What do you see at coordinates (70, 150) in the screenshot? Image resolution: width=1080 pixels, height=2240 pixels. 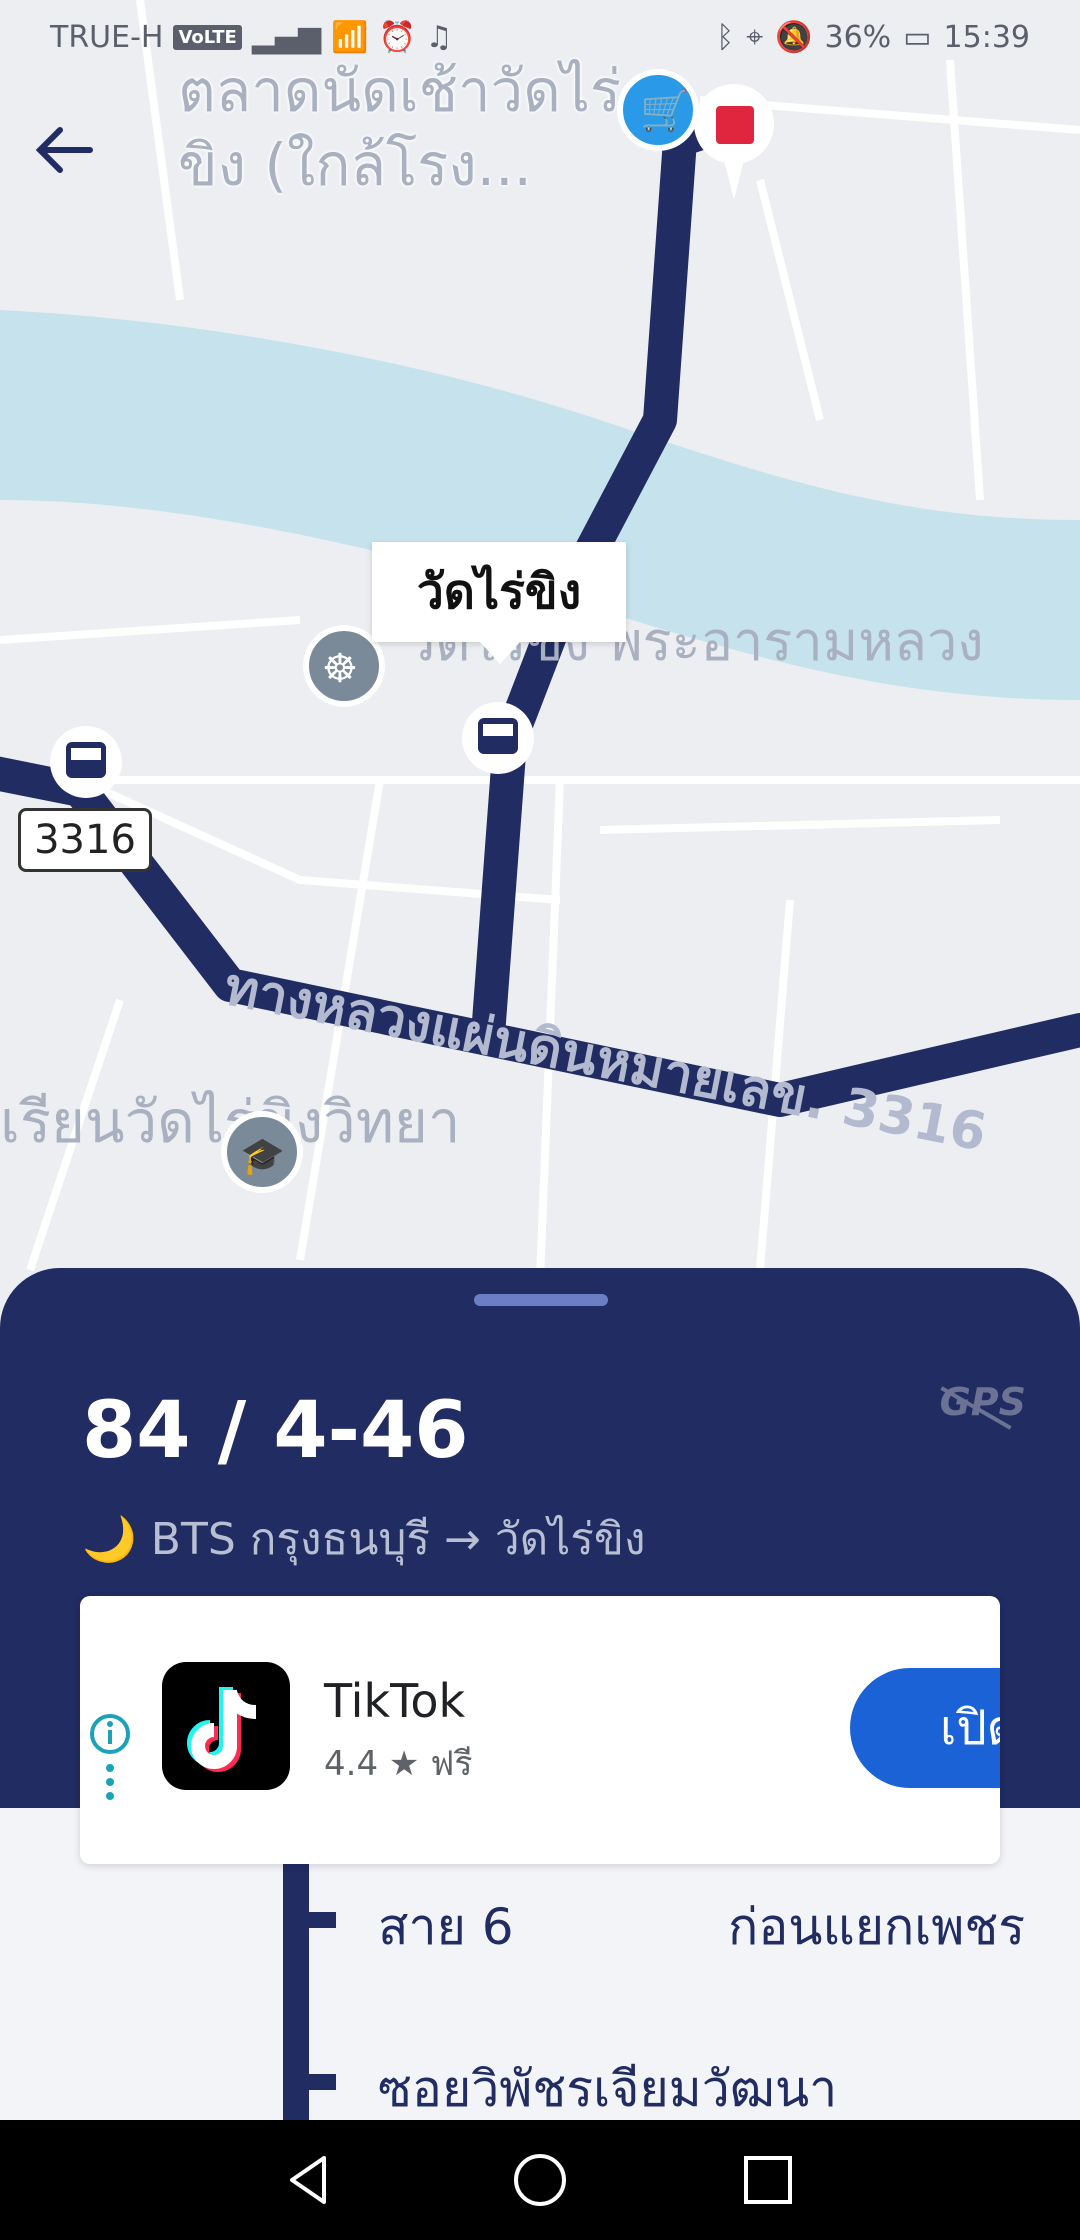 I see `back-arrow-icon` at bounding box center [70, 150].